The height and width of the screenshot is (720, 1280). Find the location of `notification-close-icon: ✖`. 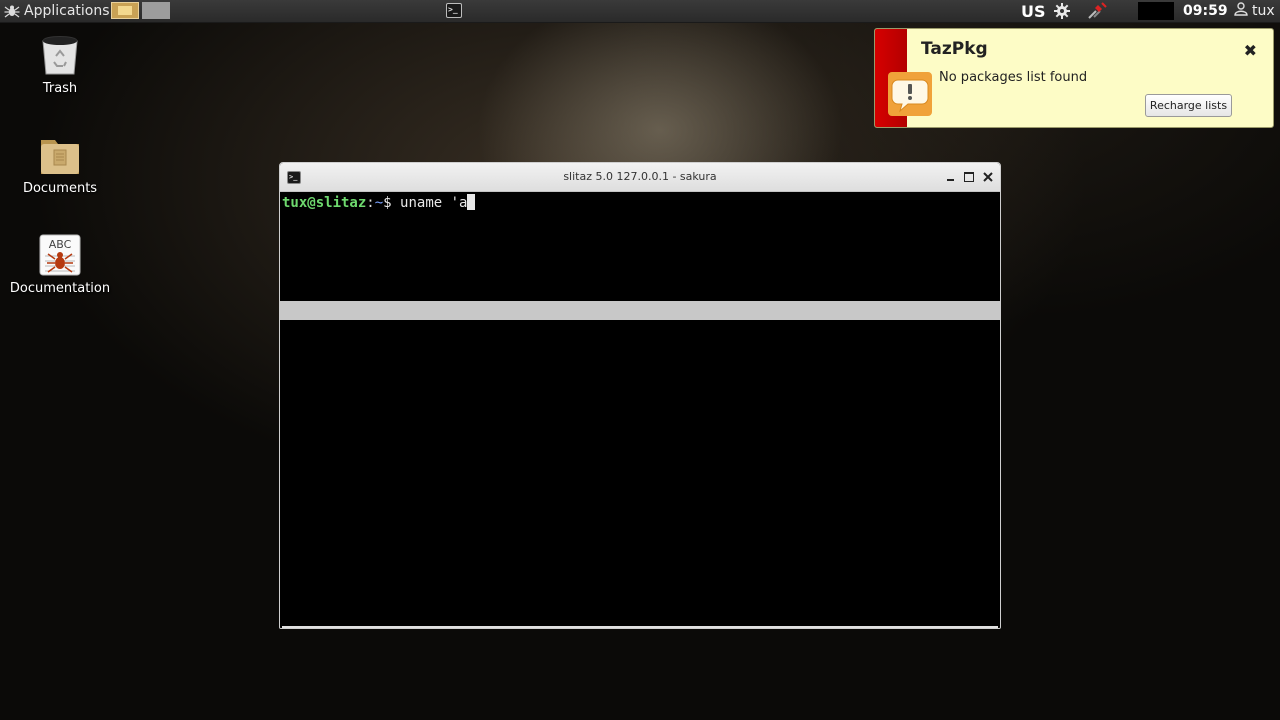

notification-close-icon: ✖ is located at coordinates (1250, 50).